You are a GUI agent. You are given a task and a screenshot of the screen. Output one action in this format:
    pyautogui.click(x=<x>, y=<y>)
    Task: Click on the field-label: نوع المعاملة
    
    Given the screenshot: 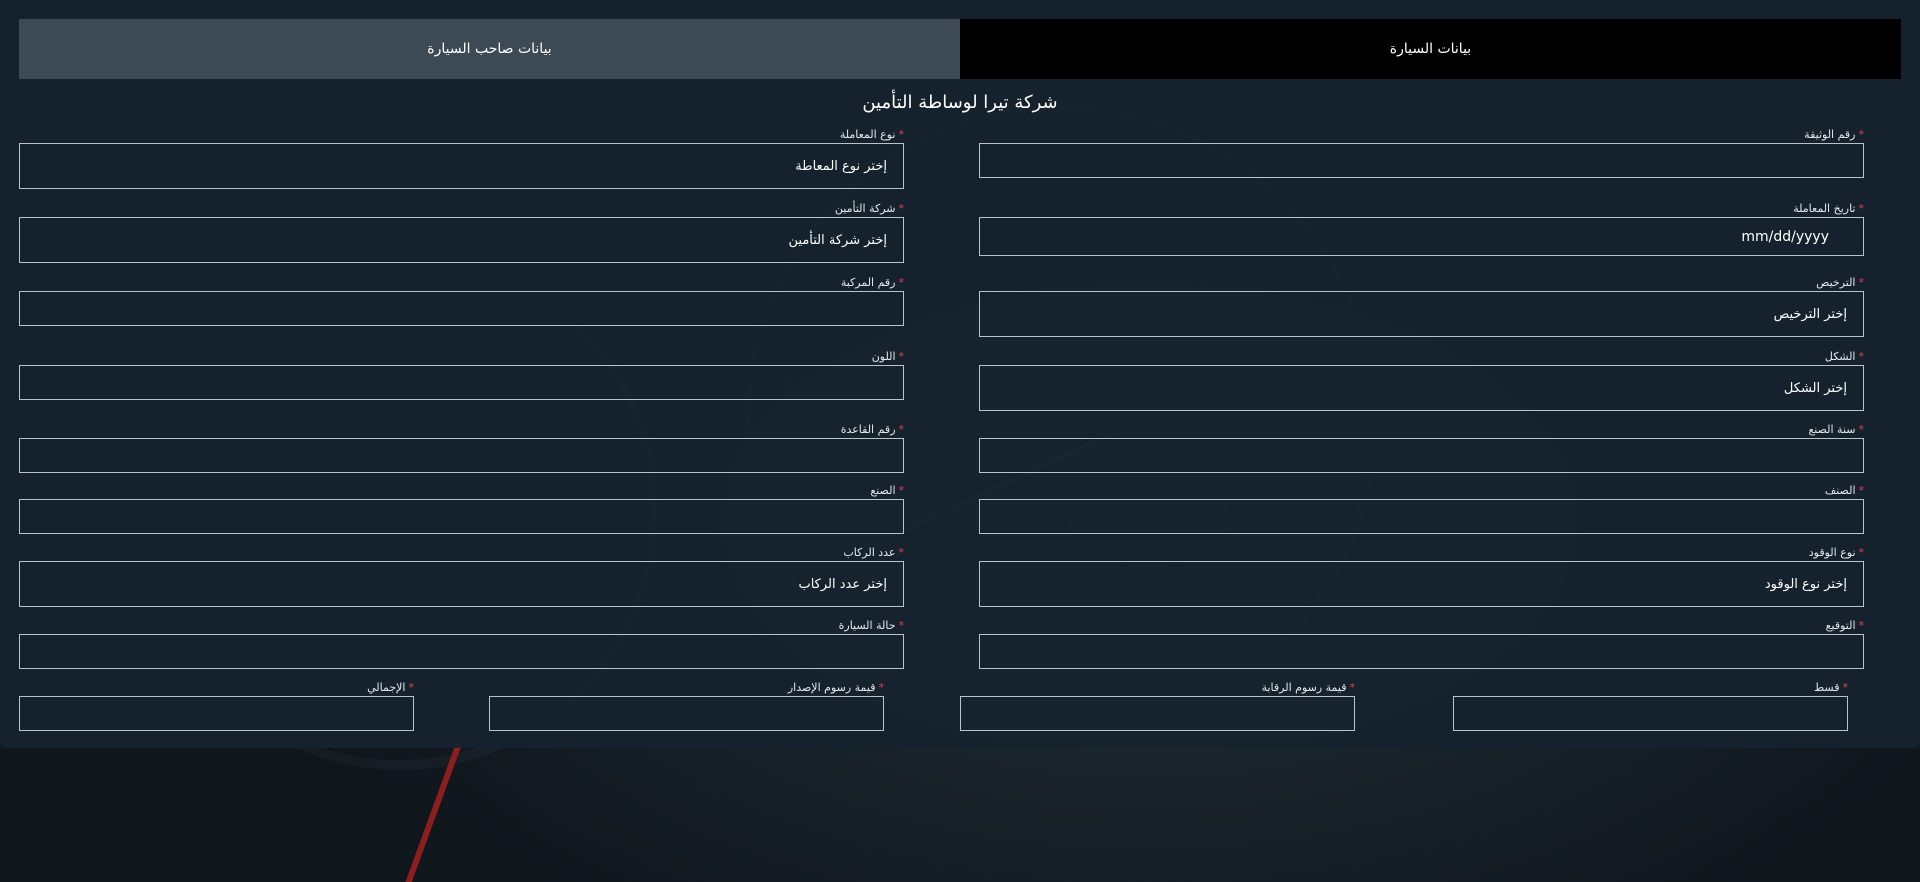 What is the action you would take?
    pyautogui.click(x=867, y=134)
    